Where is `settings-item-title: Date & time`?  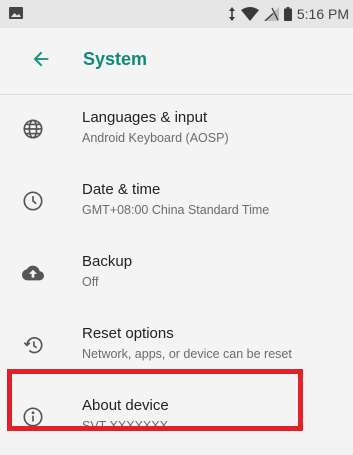
settings-item-title: Date & time is located at coordinates (121, 189).